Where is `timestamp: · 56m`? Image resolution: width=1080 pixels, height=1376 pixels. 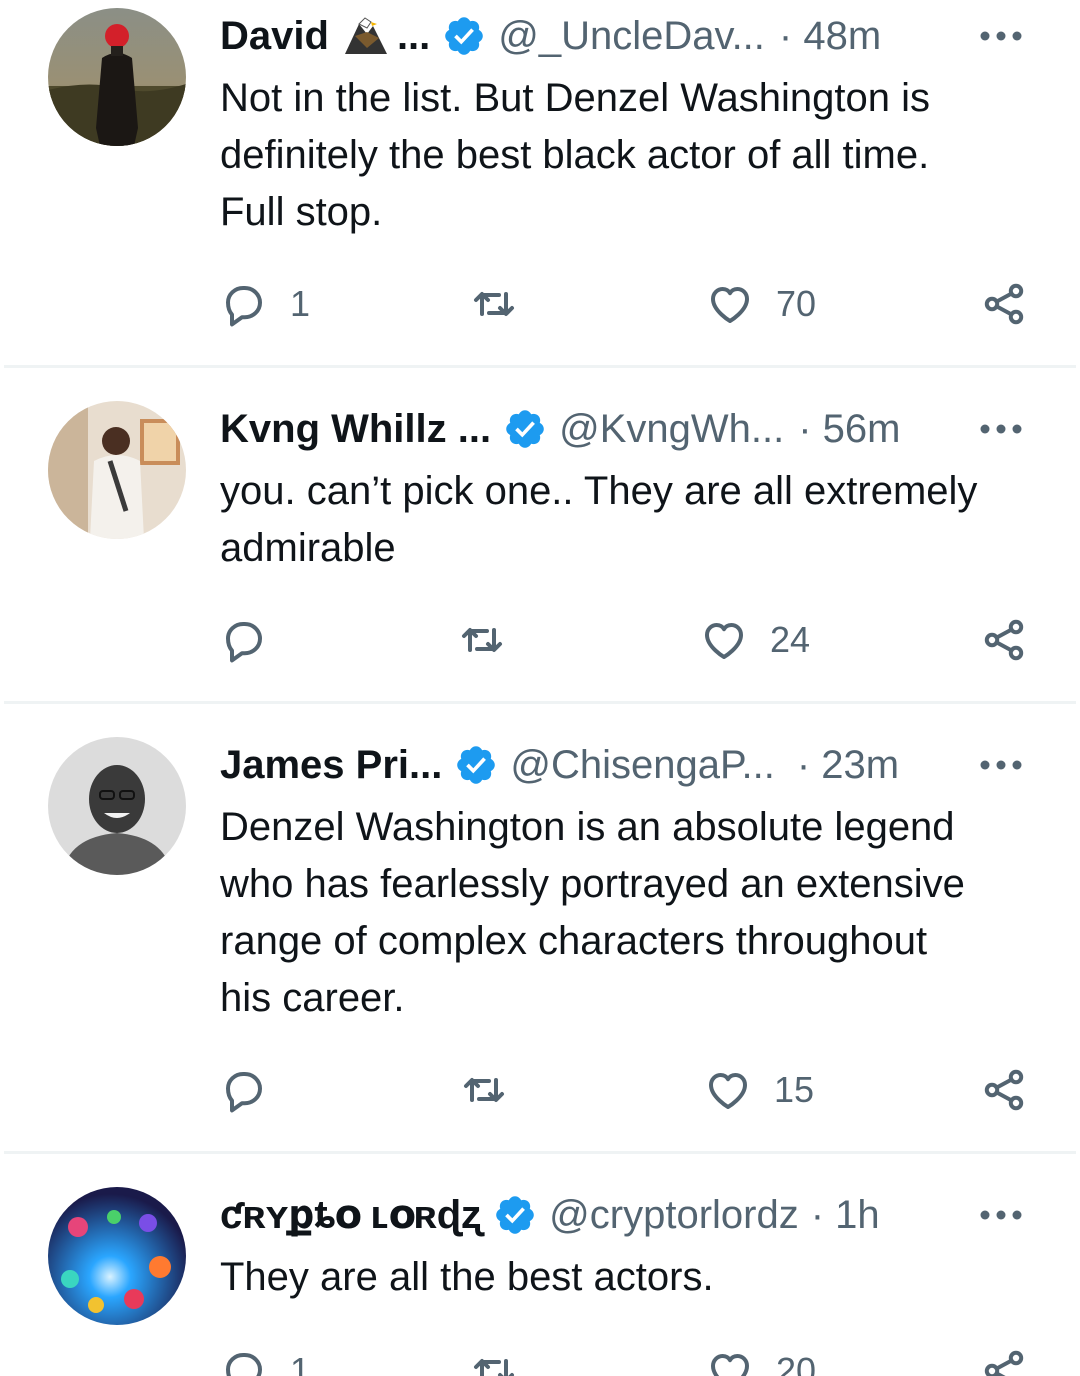
timestamp: · 56m is located at coordinates (849, 429).